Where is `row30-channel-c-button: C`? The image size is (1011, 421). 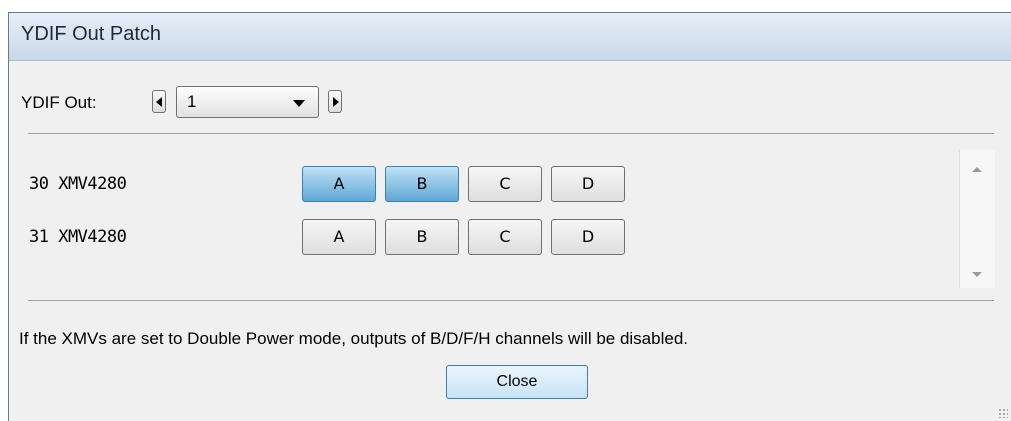 row30-channel-c-button: C is located at coordinates (505, 184).